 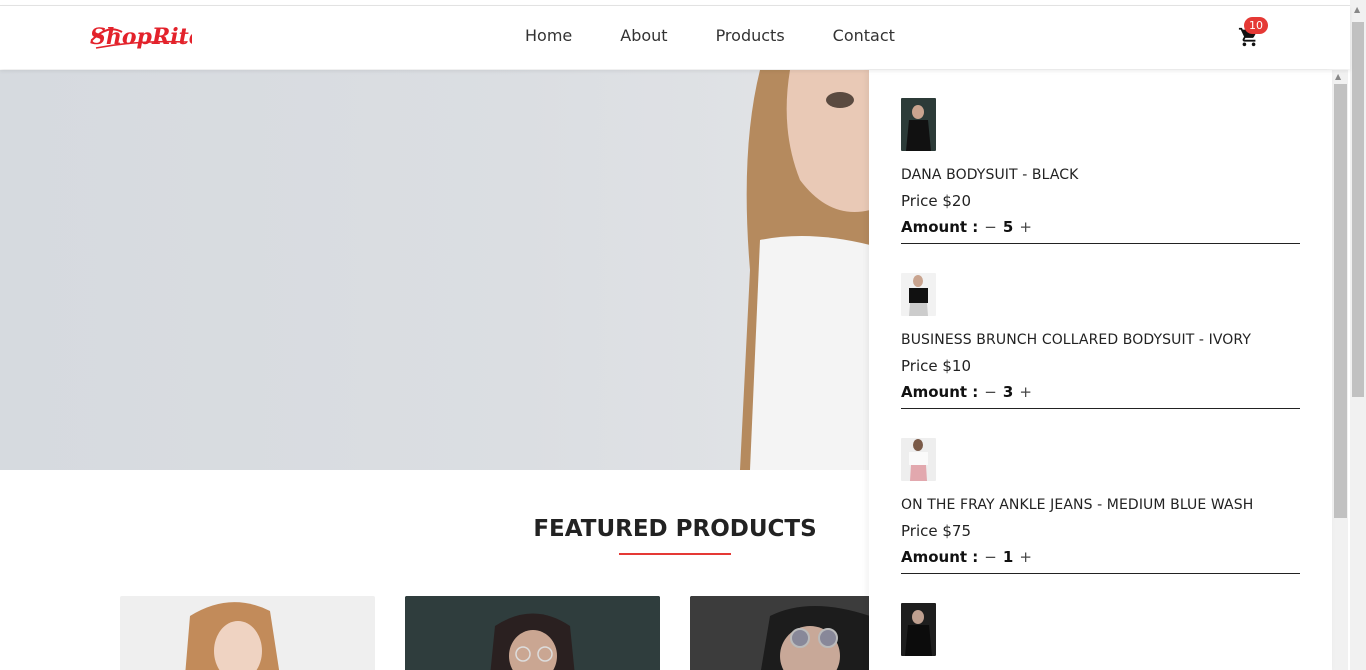 I want to click on nav-contact: Contact, so click(x=864, y=35).